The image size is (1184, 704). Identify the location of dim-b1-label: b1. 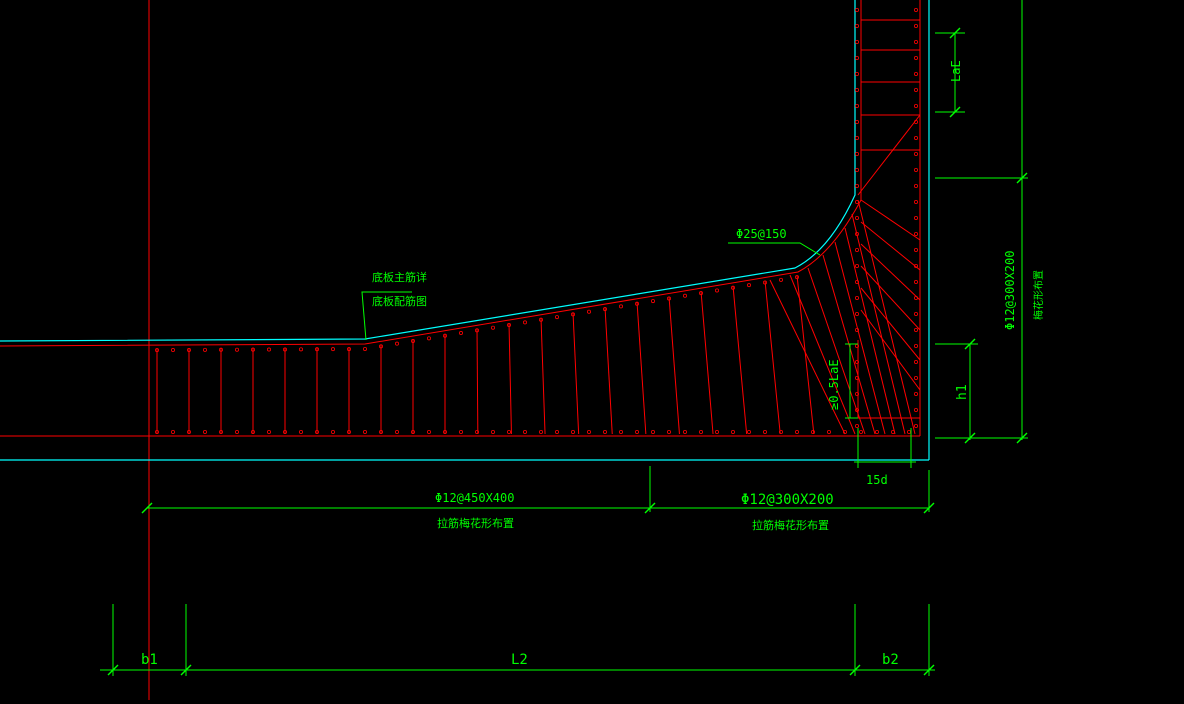
(149, 660).